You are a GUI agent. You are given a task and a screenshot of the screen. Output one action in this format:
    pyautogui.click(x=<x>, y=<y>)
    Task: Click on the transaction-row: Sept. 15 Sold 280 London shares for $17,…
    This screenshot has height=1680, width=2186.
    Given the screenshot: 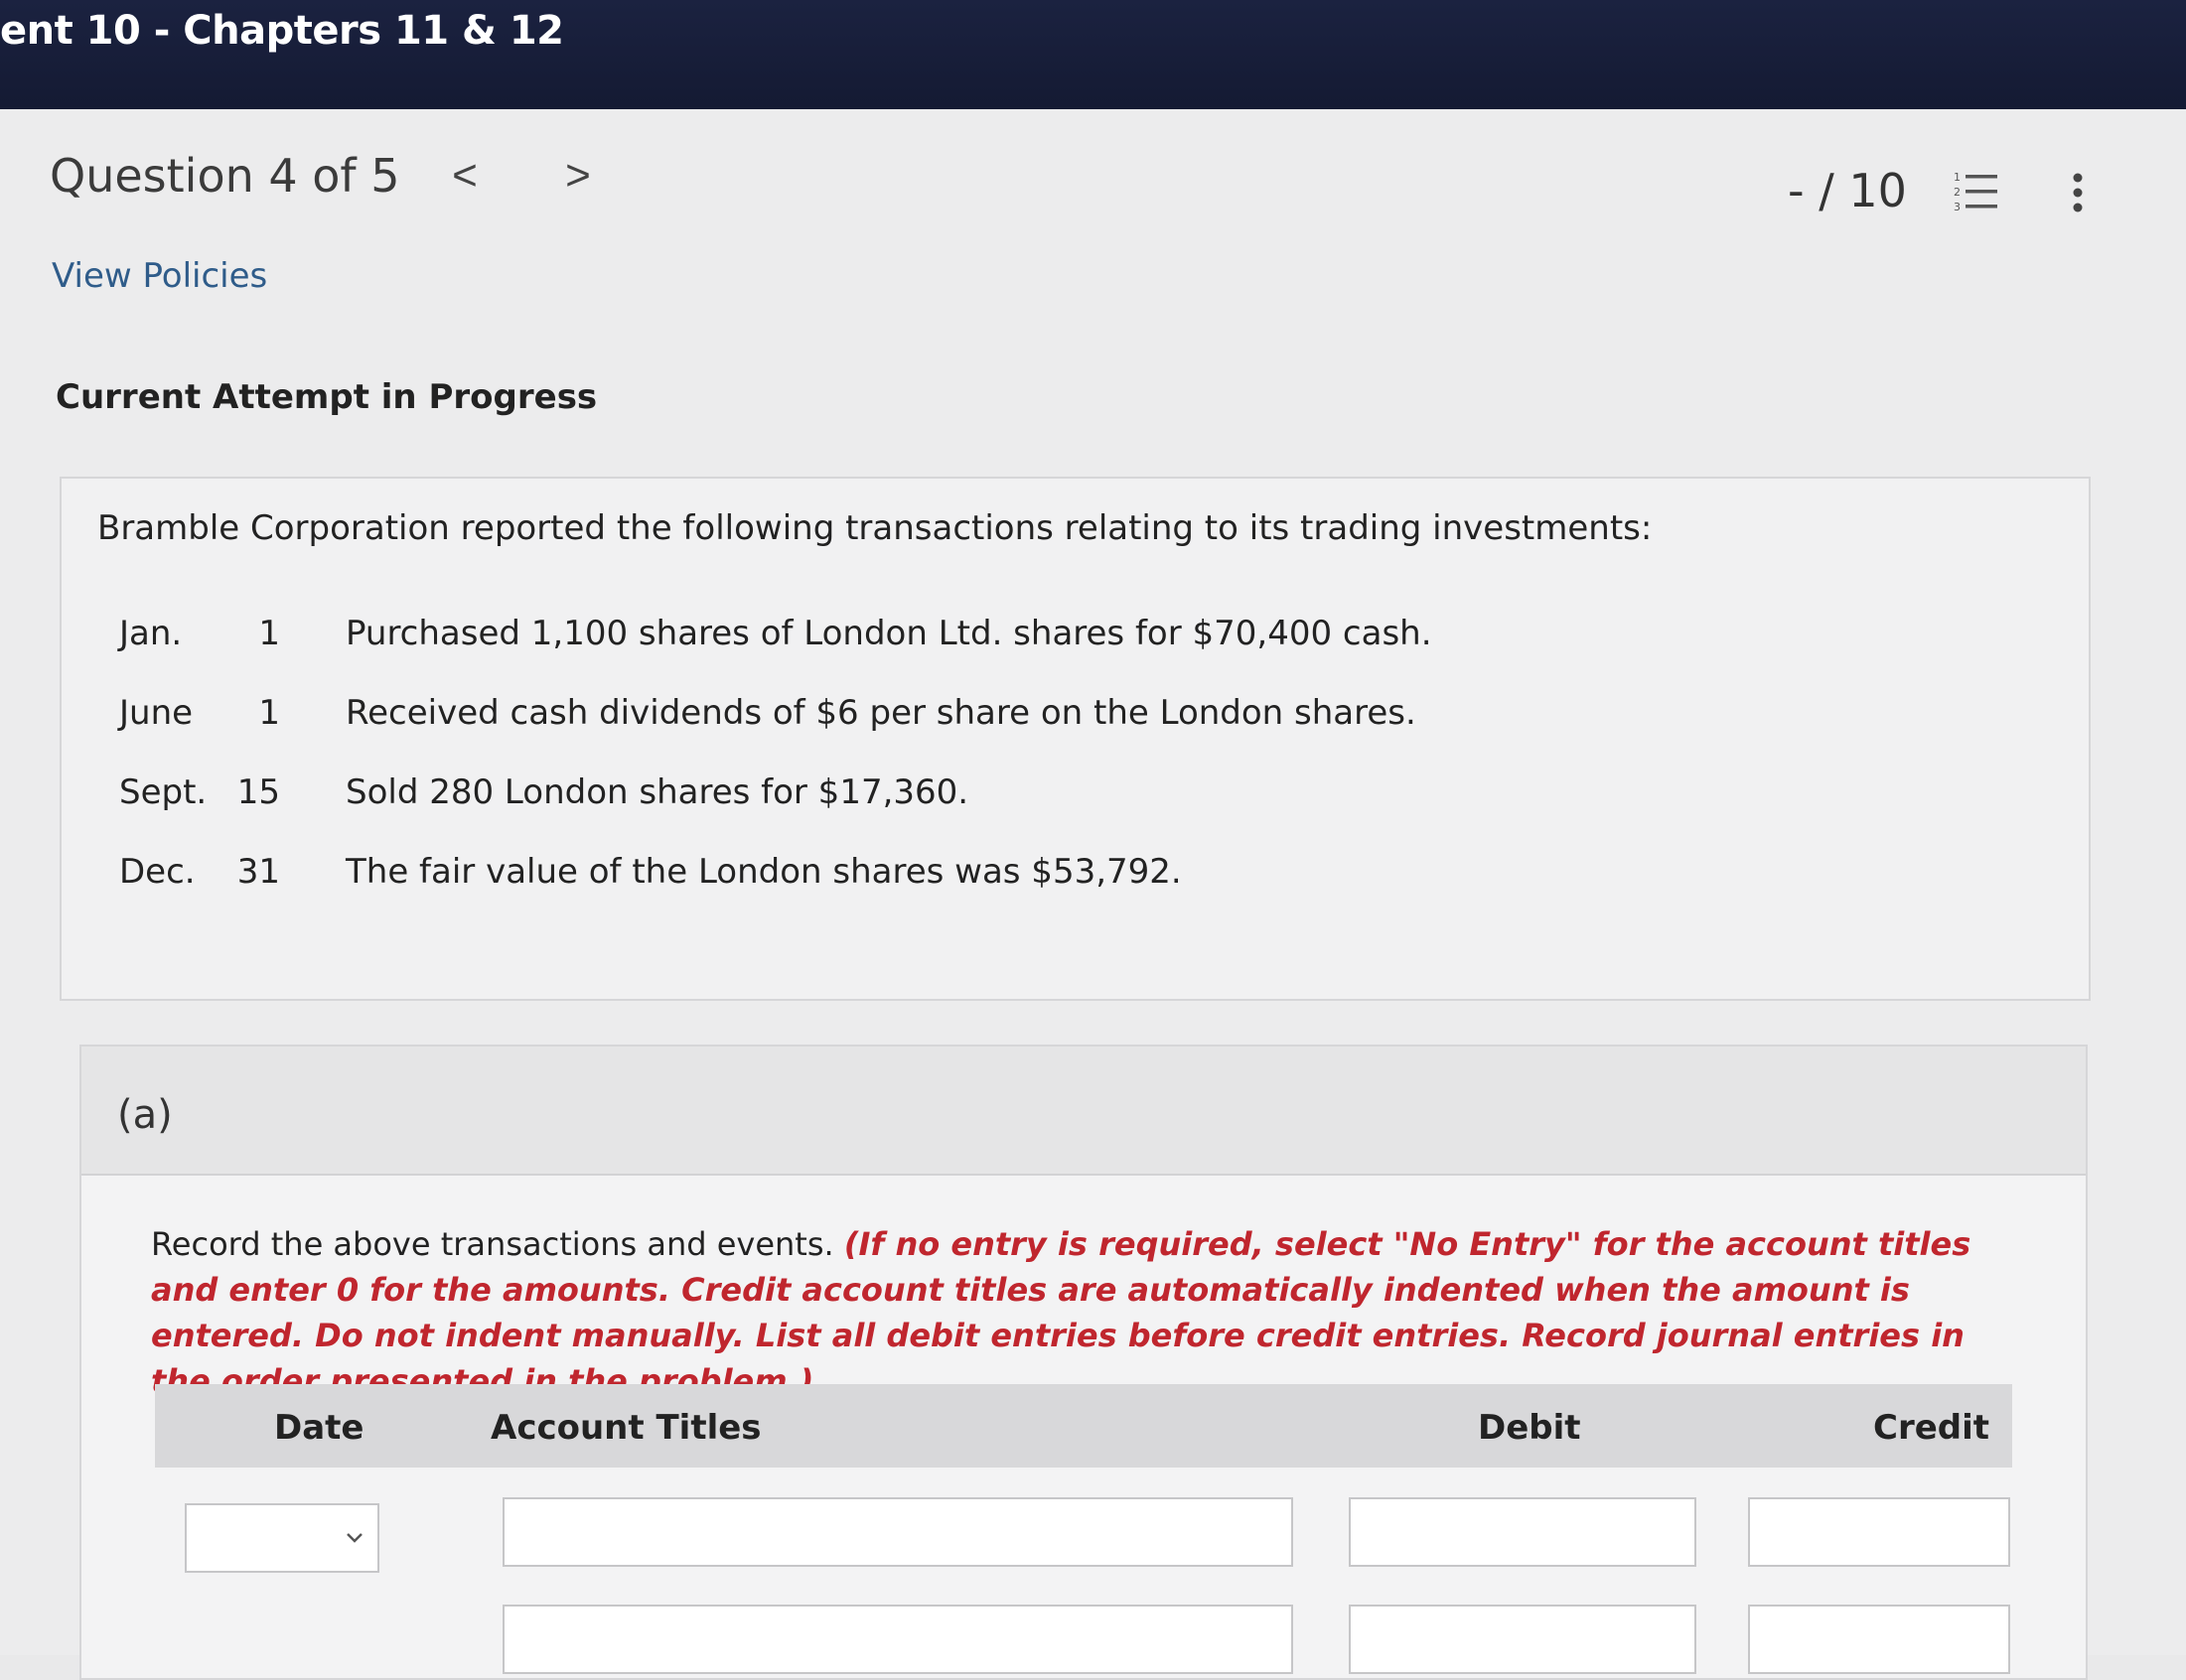 What is the action you would take?
    pyautogui.click(x=1075, y=797)
    